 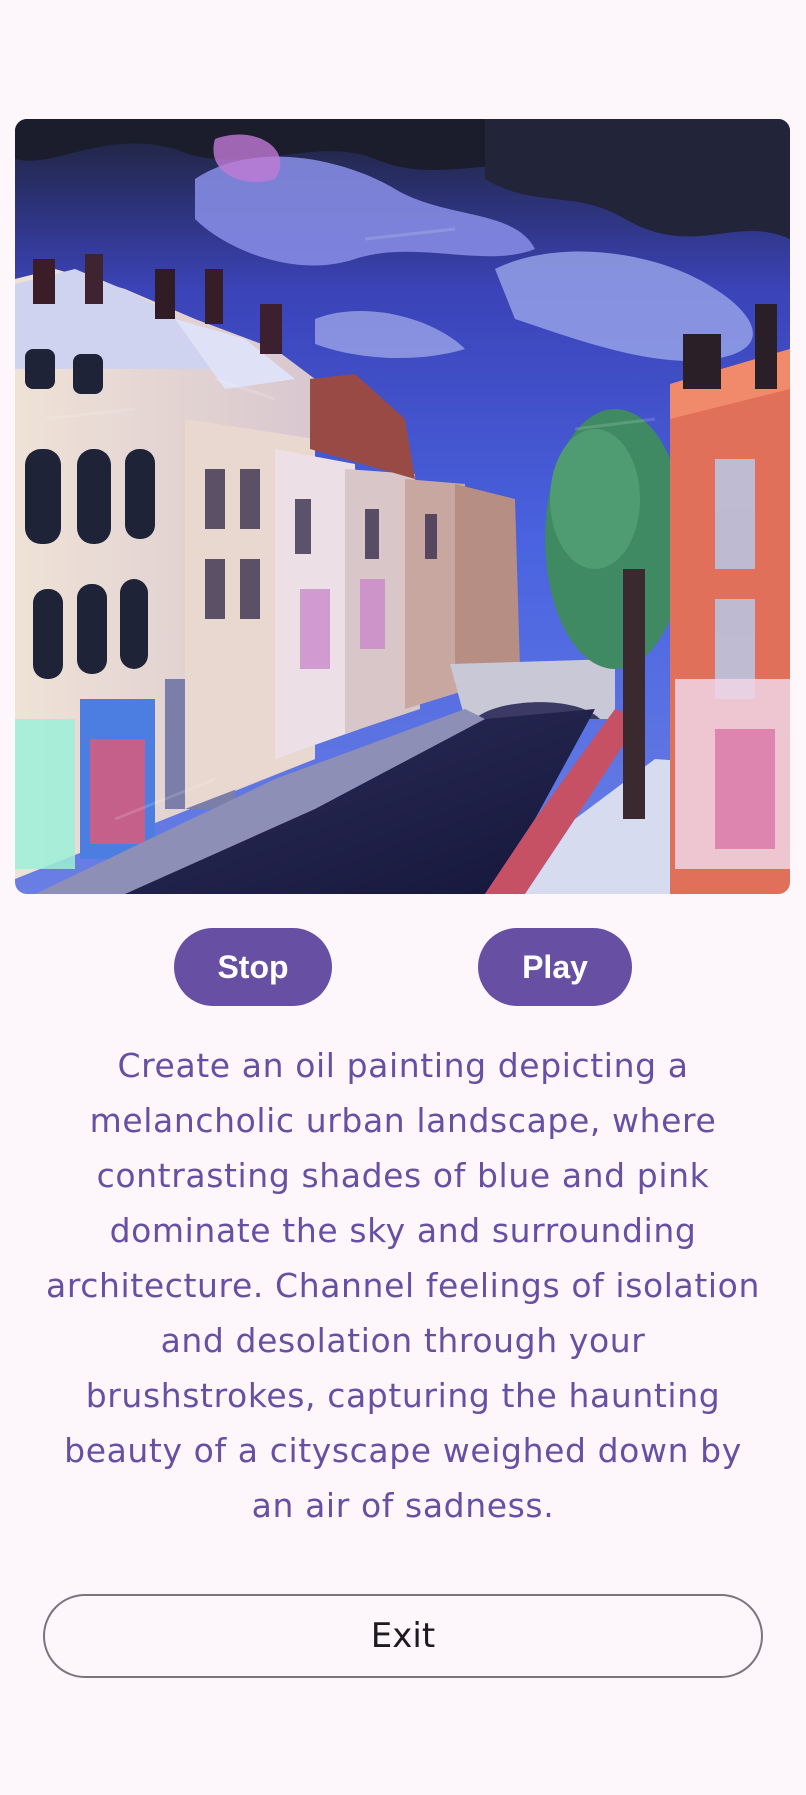 I want to click on stop-button: Stop, so click(x=253, y=967).